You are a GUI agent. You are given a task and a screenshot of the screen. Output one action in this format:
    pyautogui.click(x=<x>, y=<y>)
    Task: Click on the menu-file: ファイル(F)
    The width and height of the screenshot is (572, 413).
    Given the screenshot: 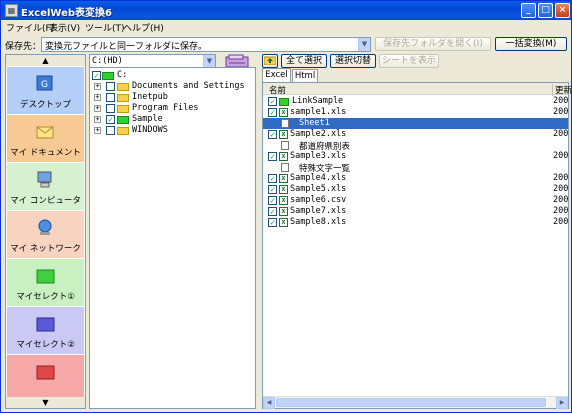 What is the action you would take?
    pyautogui.click(x=30, y=27)
    